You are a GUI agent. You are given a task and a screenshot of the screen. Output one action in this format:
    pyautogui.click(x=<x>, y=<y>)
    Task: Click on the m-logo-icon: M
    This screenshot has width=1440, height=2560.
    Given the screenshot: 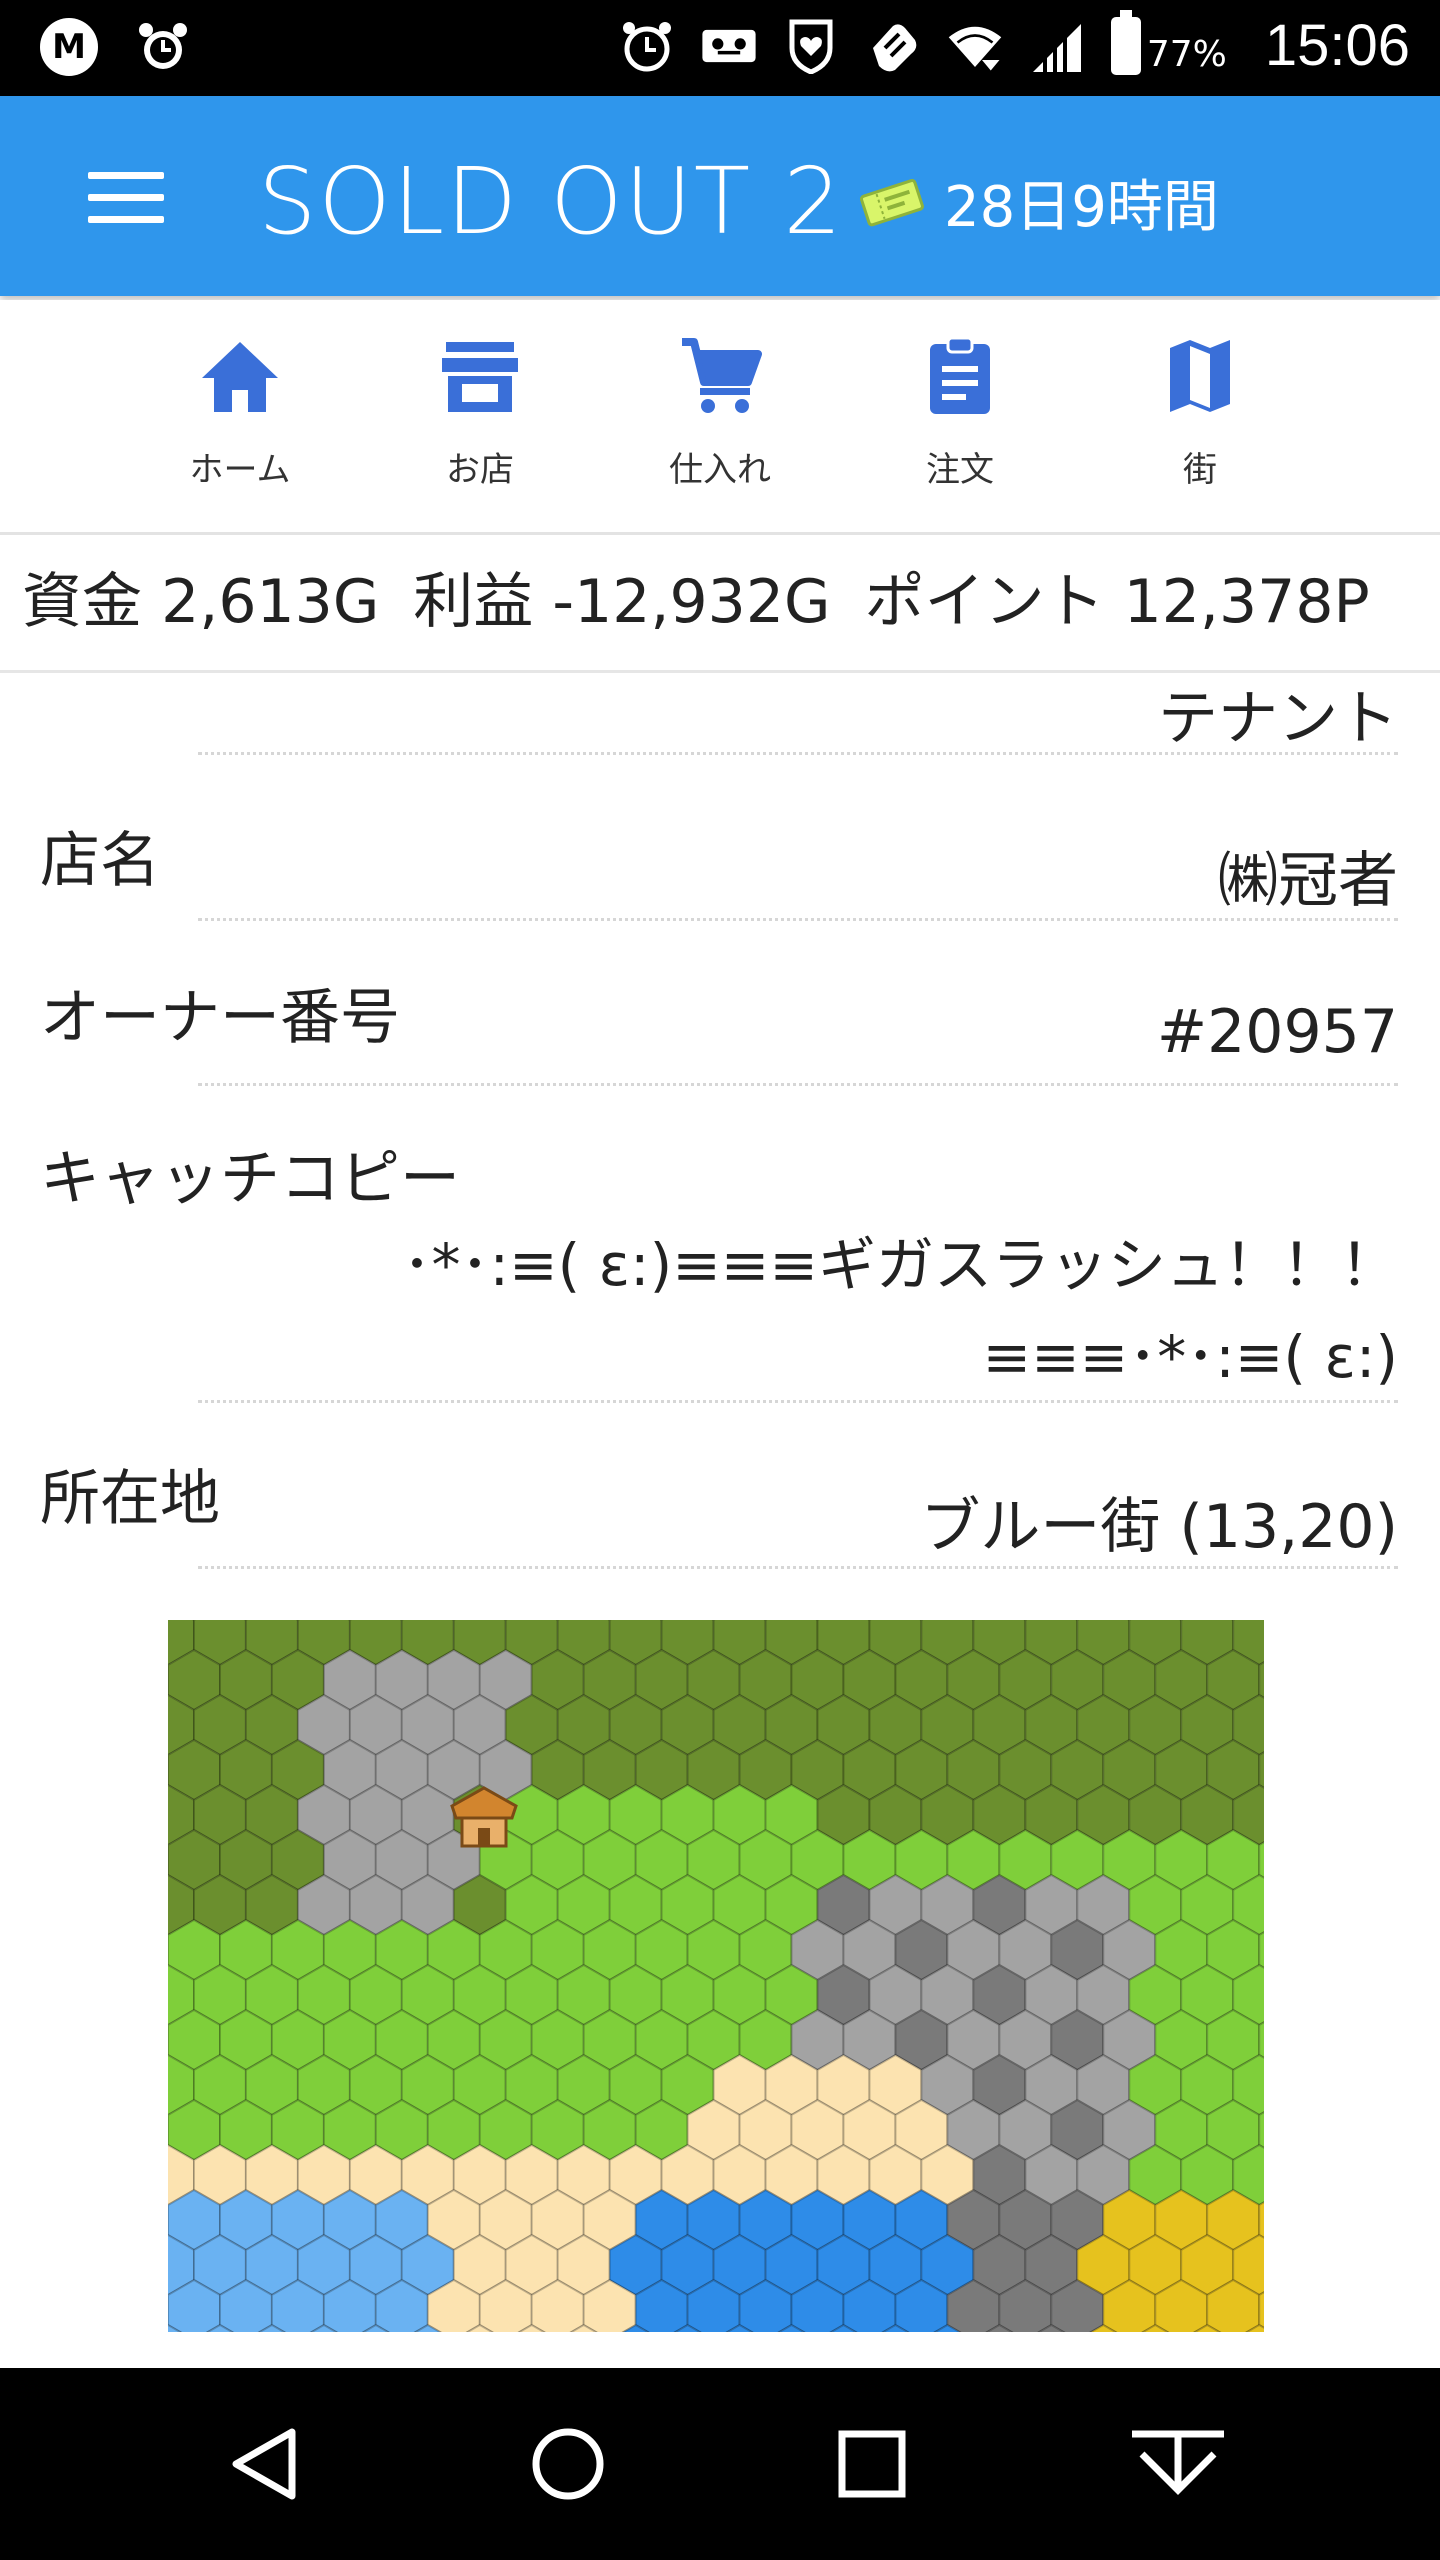 What is the action you would take?
    pyautogui.click(x=69, y=47)
    